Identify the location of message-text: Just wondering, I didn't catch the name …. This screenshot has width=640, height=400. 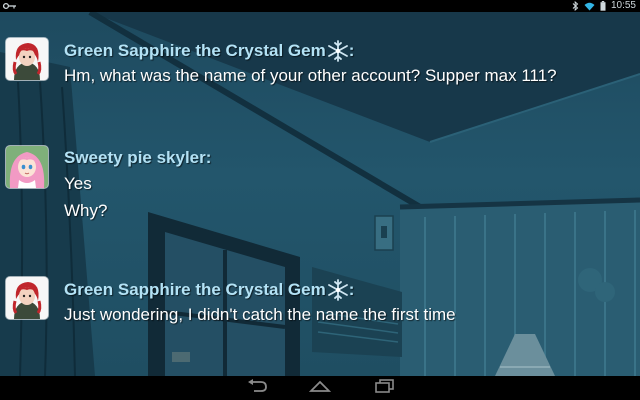
(260, 314).